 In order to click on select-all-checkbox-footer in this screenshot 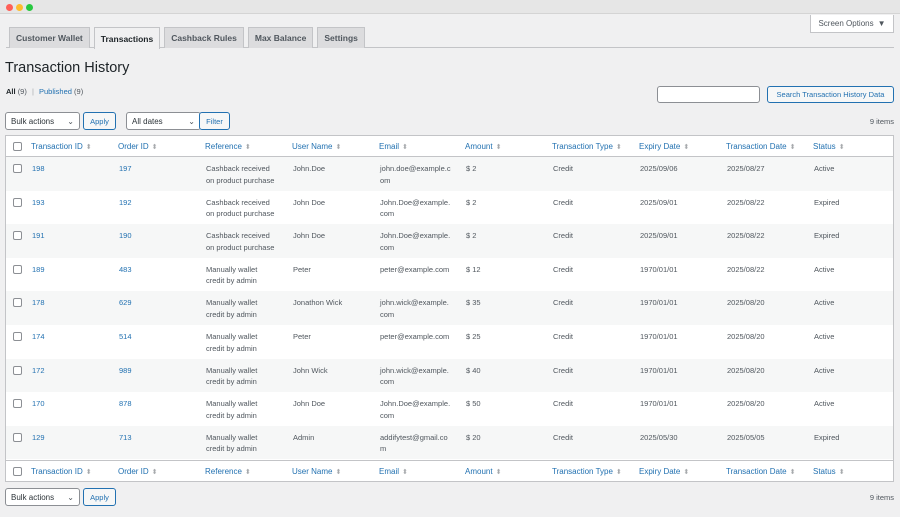, I will do `click(17, 471)`.